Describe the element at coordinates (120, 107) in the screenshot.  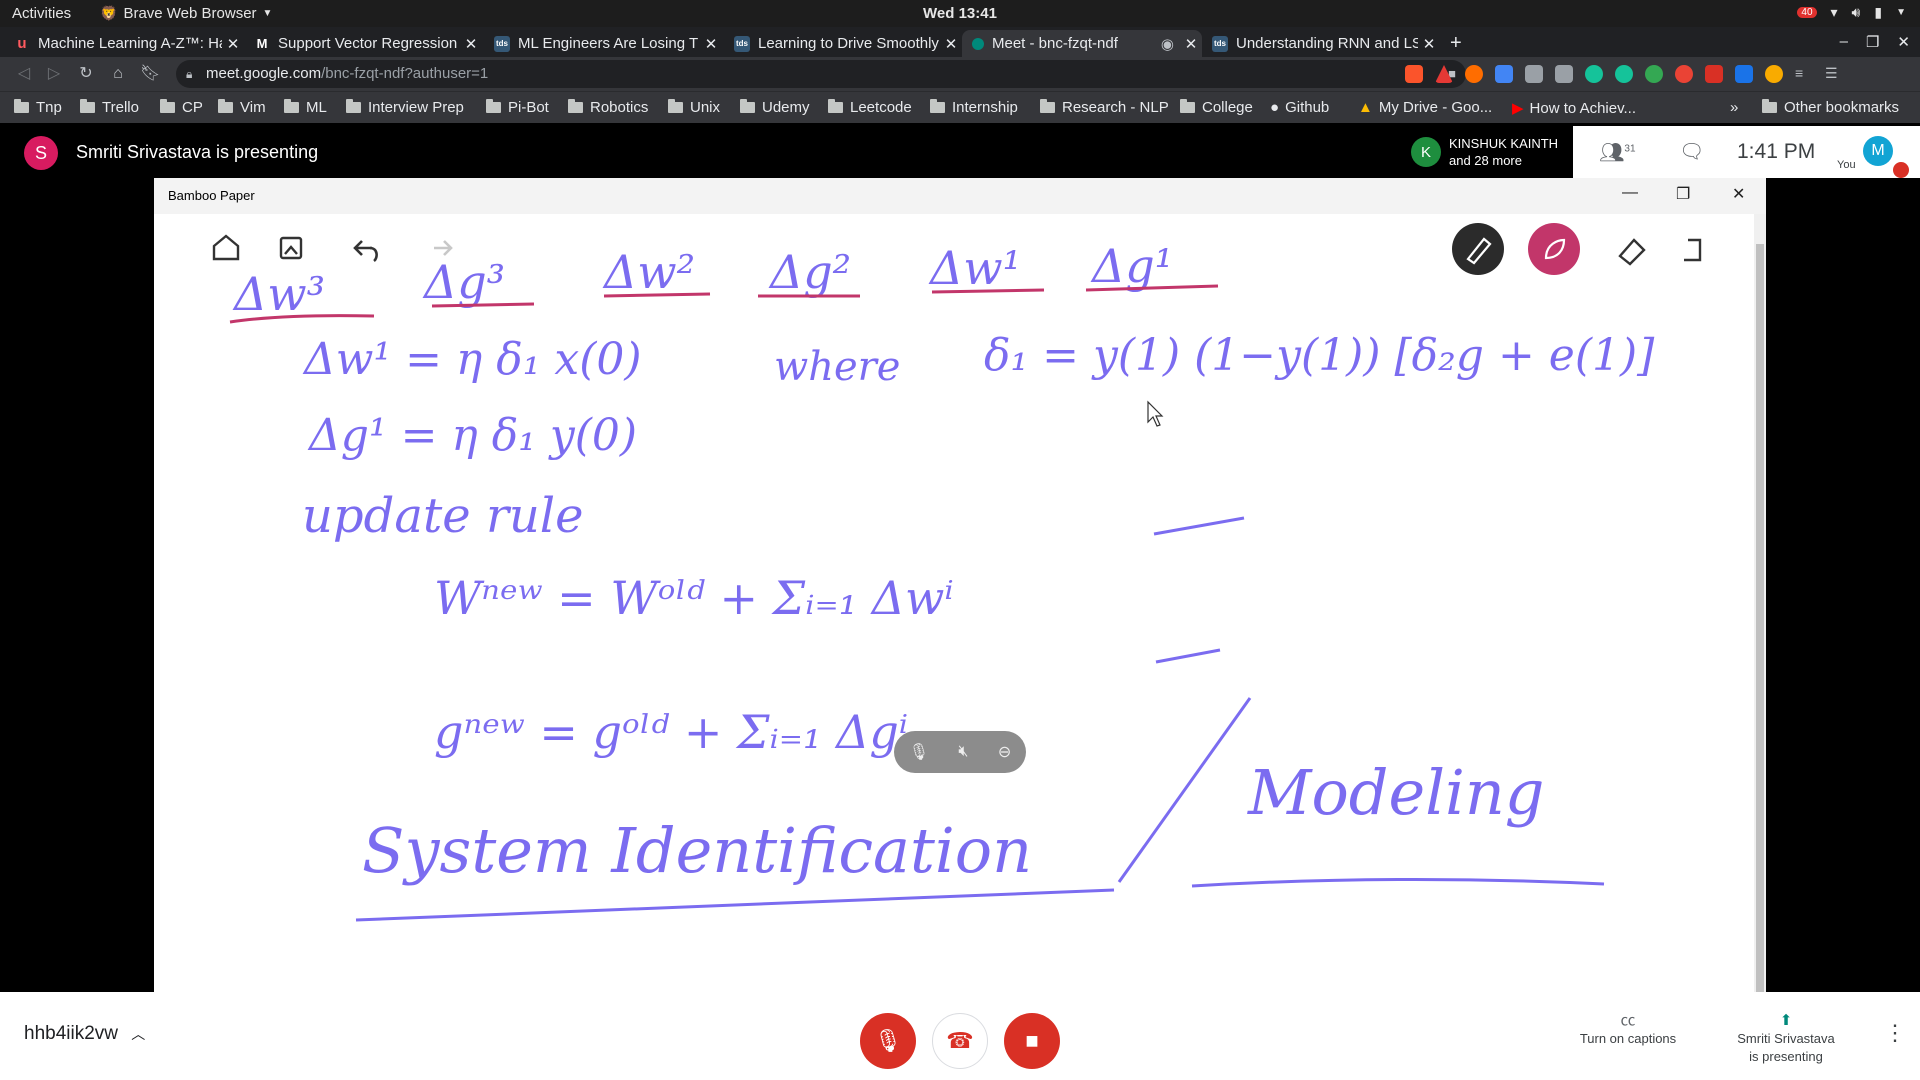
I see `bookmark-label: Trello` at that location.